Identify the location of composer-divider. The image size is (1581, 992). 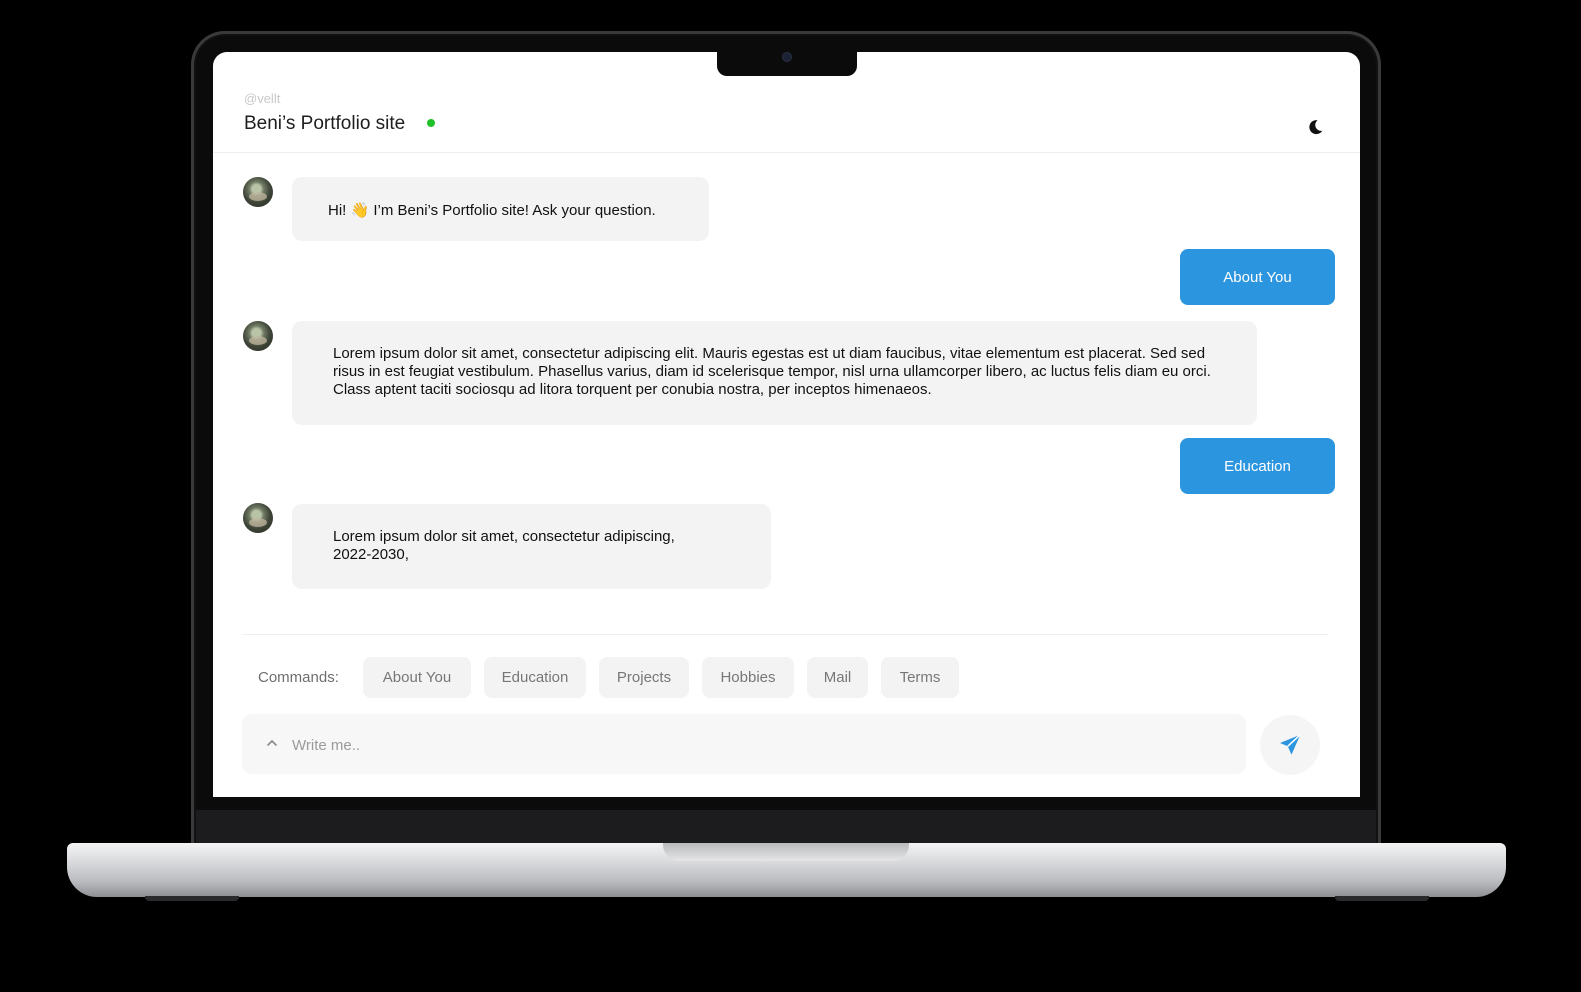
(785, 634).